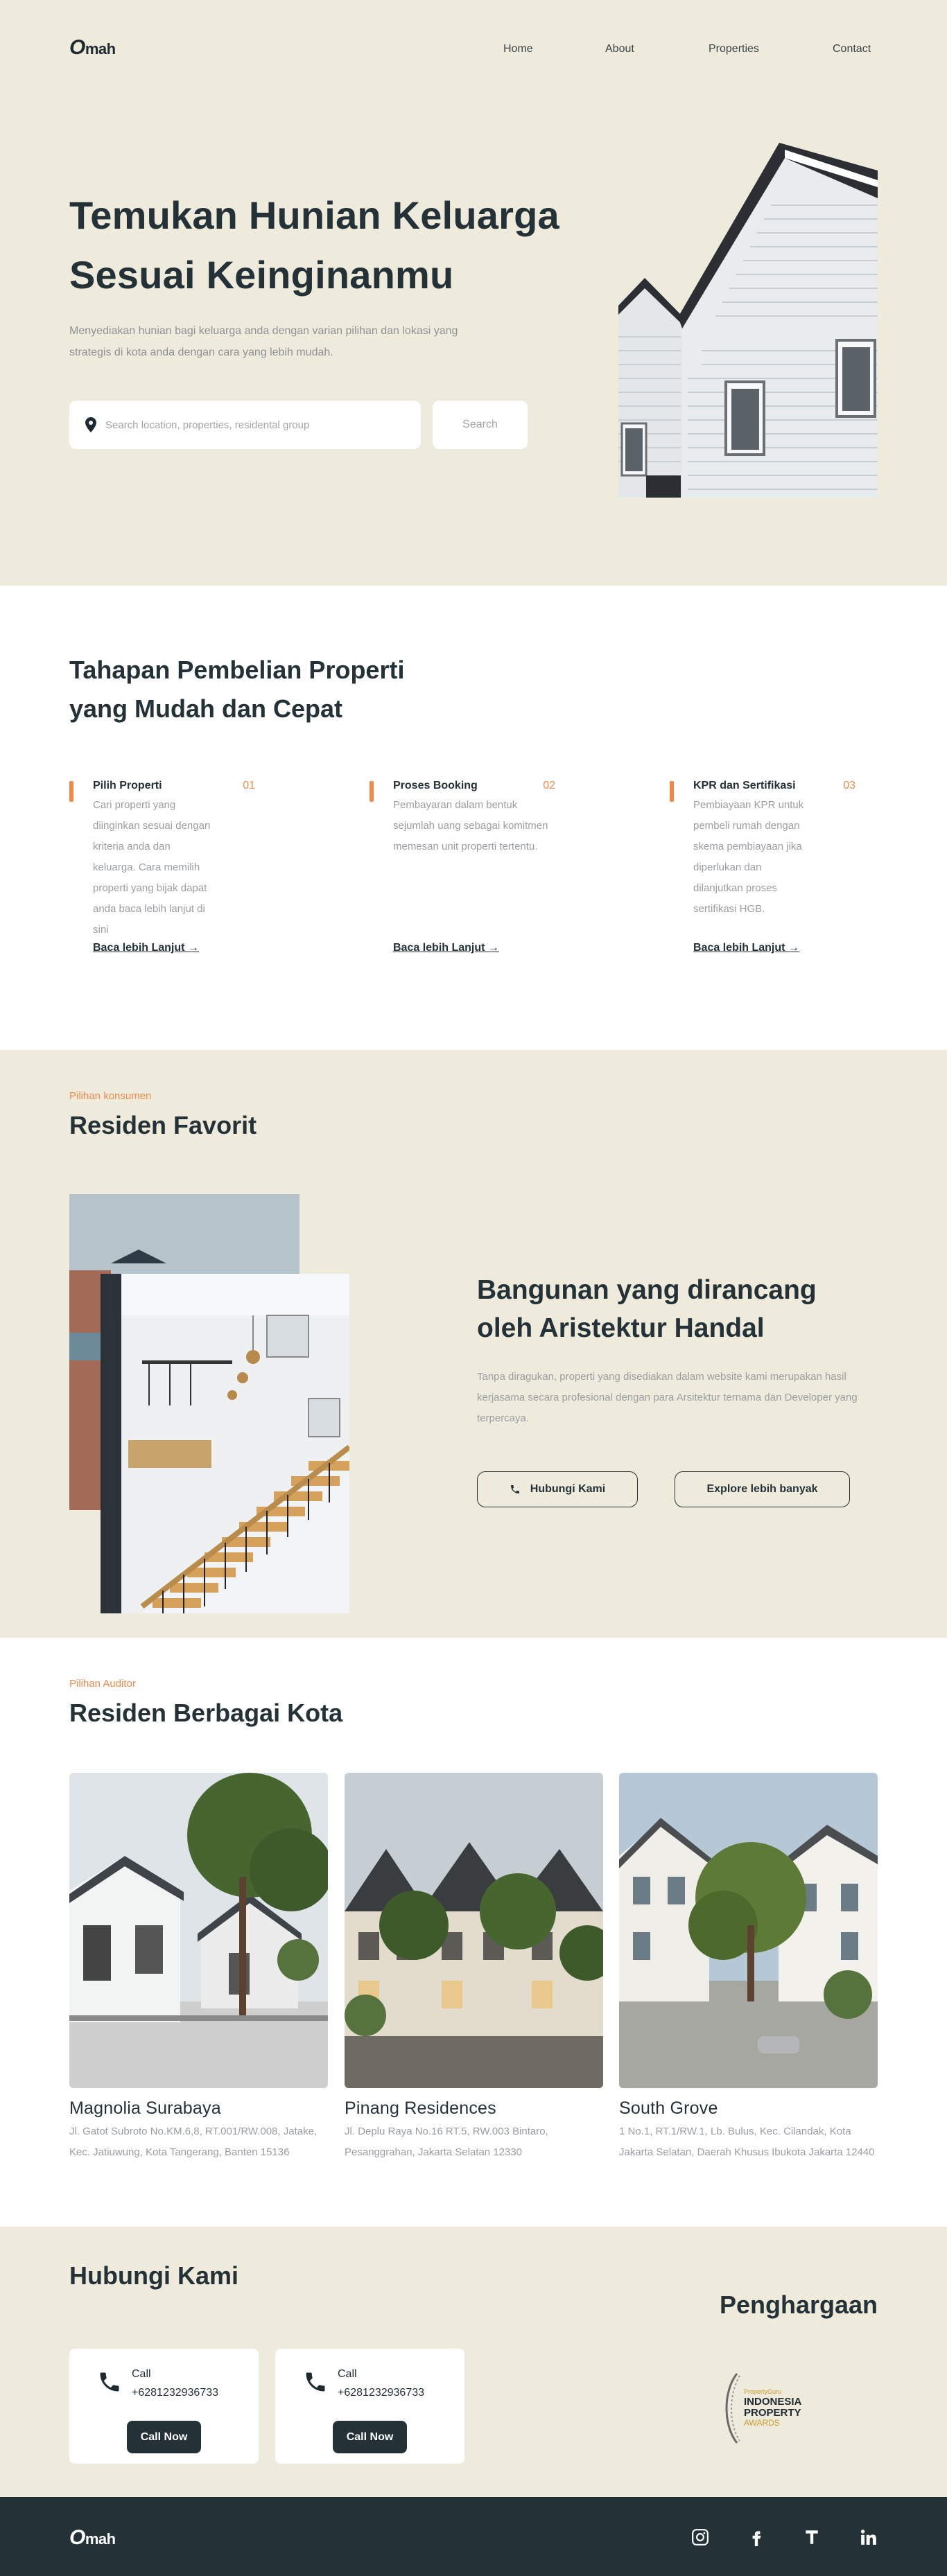  What do you see at coordinates (773, 2402) in the screenshot?
I see `award-line2: INDONESIA` at bounding box center [773, 2402].